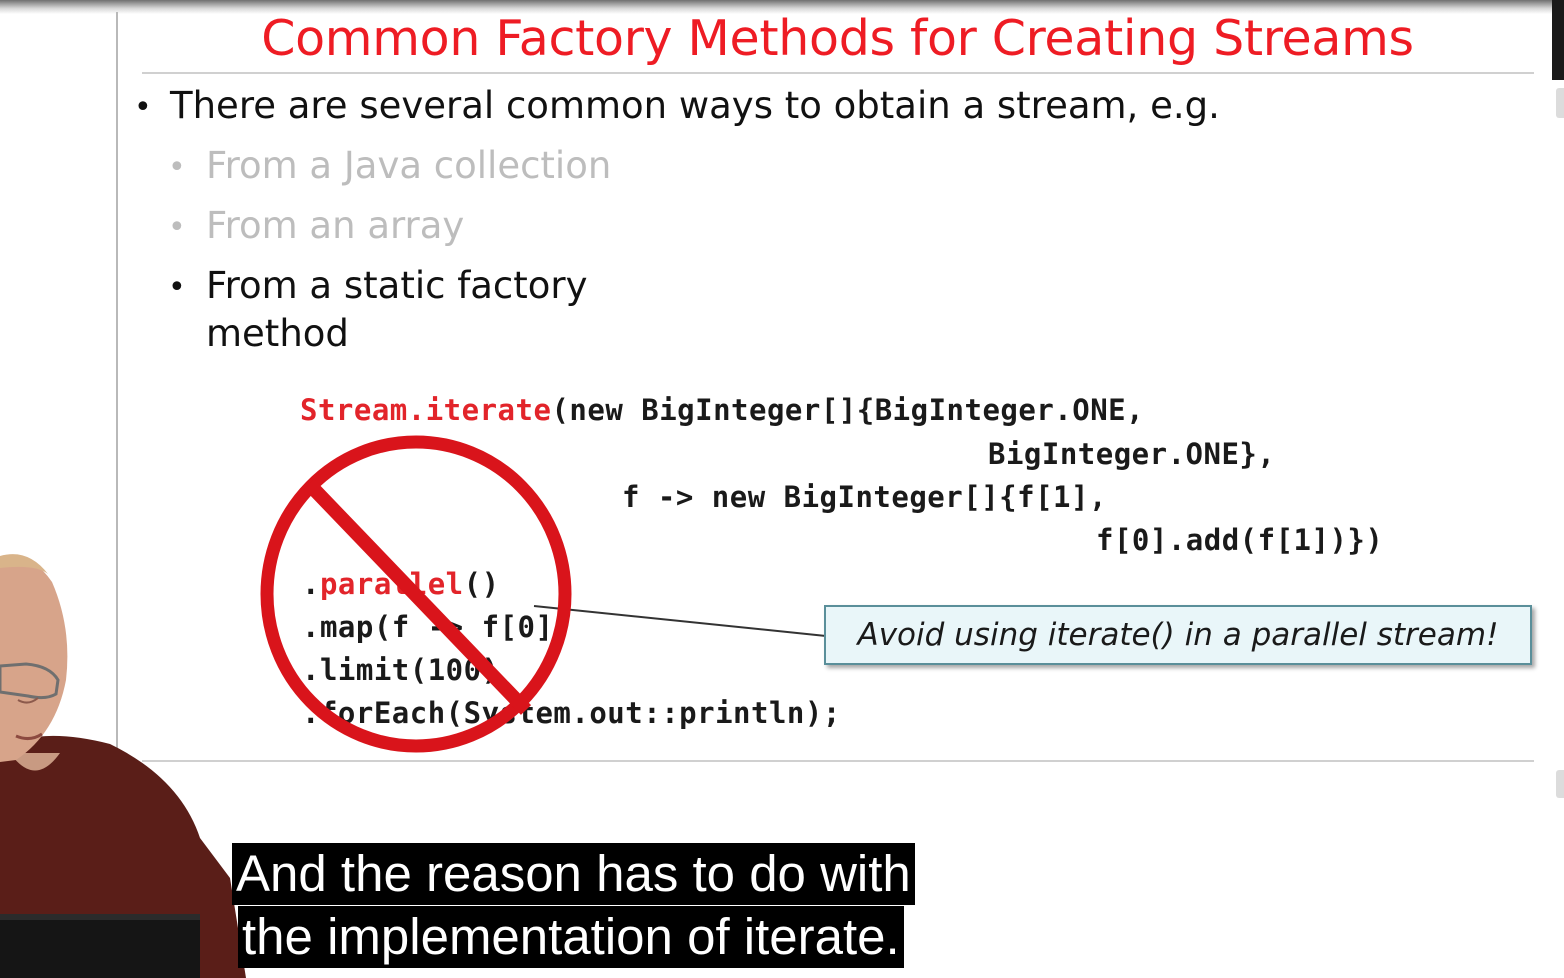 The width and height of the screenshot is (1564, 978). I want to click on presenter-video, so click(123, 766).